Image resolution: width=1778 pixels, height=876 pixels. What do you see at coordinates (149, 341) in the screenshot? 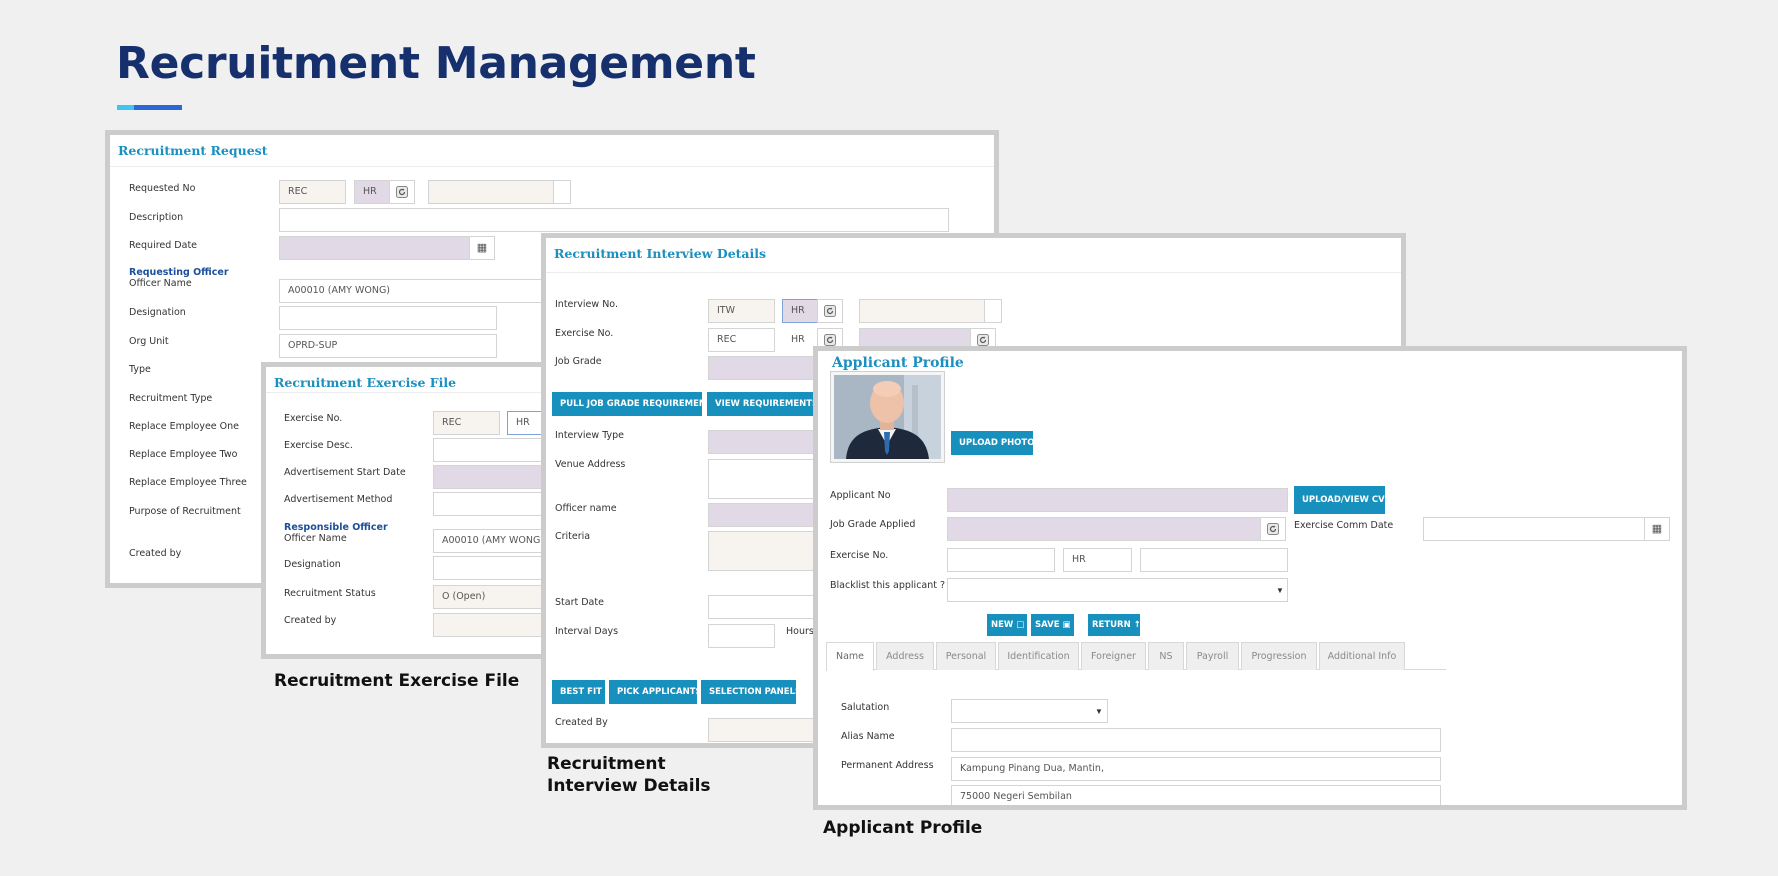
I see `org-unit-label: Org Unit` at bounding box center [149, 341].